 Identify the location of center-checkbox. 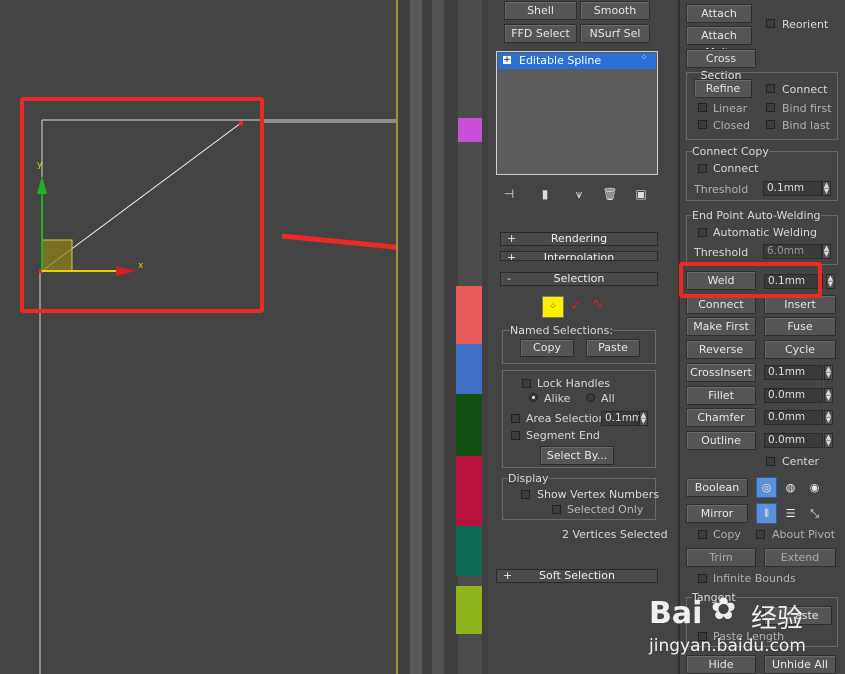
(770, 461).